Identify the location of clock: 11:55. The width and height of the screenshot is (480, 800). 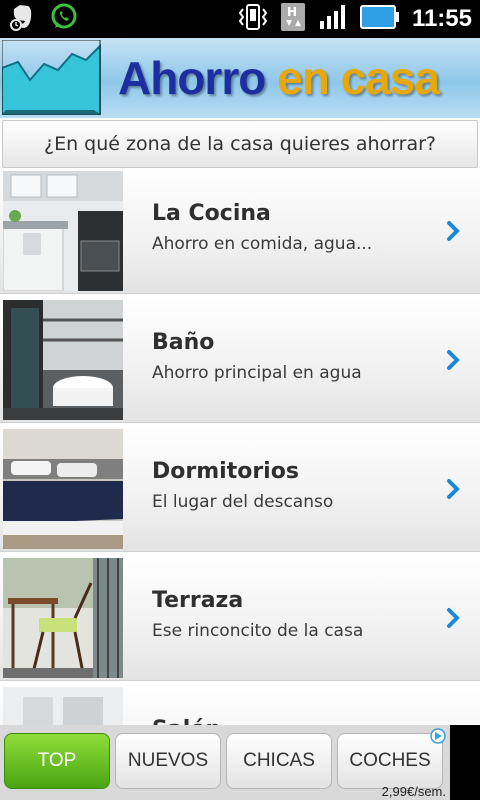
(441, 18).